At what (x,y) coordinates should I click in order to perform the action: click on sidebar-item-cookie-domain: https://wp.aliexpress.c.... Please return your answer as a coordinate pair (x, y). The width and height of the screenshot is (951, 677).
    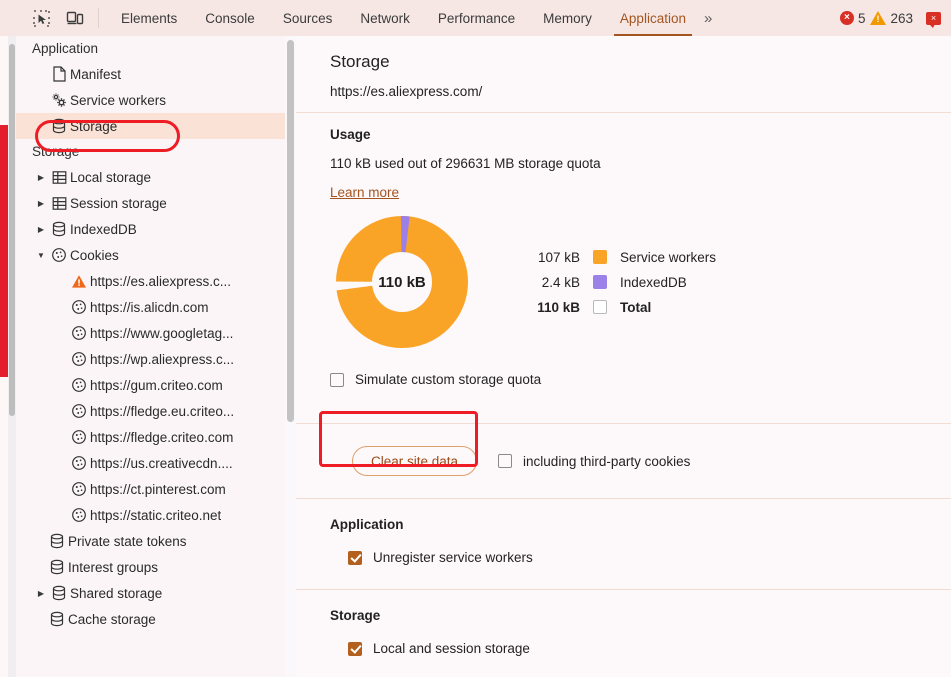
    Looking at the image, I should click on (156, 359).